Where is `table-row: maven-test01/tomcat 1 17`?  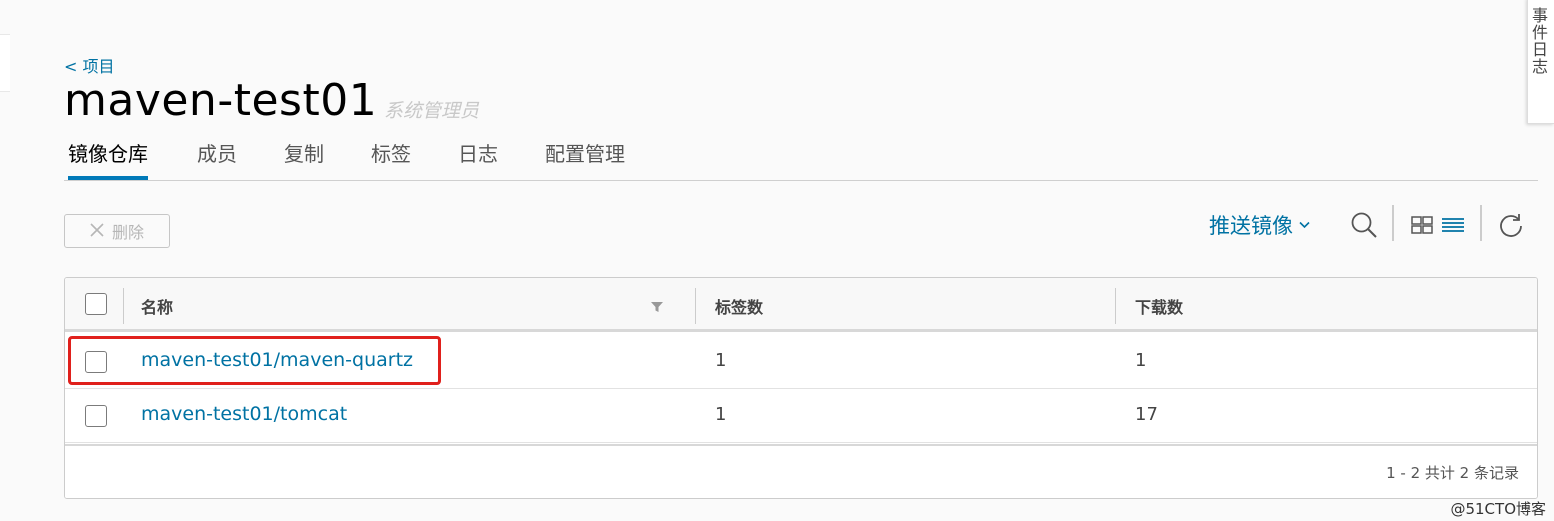
table-row: maven-test01/tomcat 1 17 is located at coordinates (801, 416).